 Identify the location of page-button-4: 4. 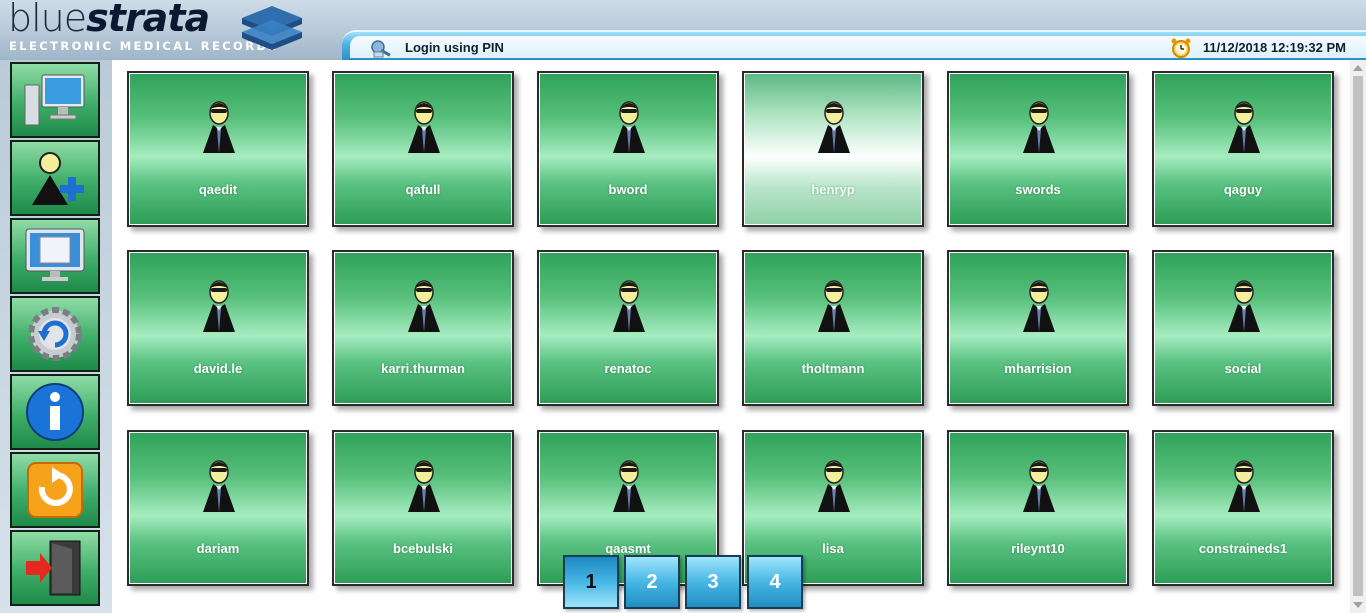
(775, 582).